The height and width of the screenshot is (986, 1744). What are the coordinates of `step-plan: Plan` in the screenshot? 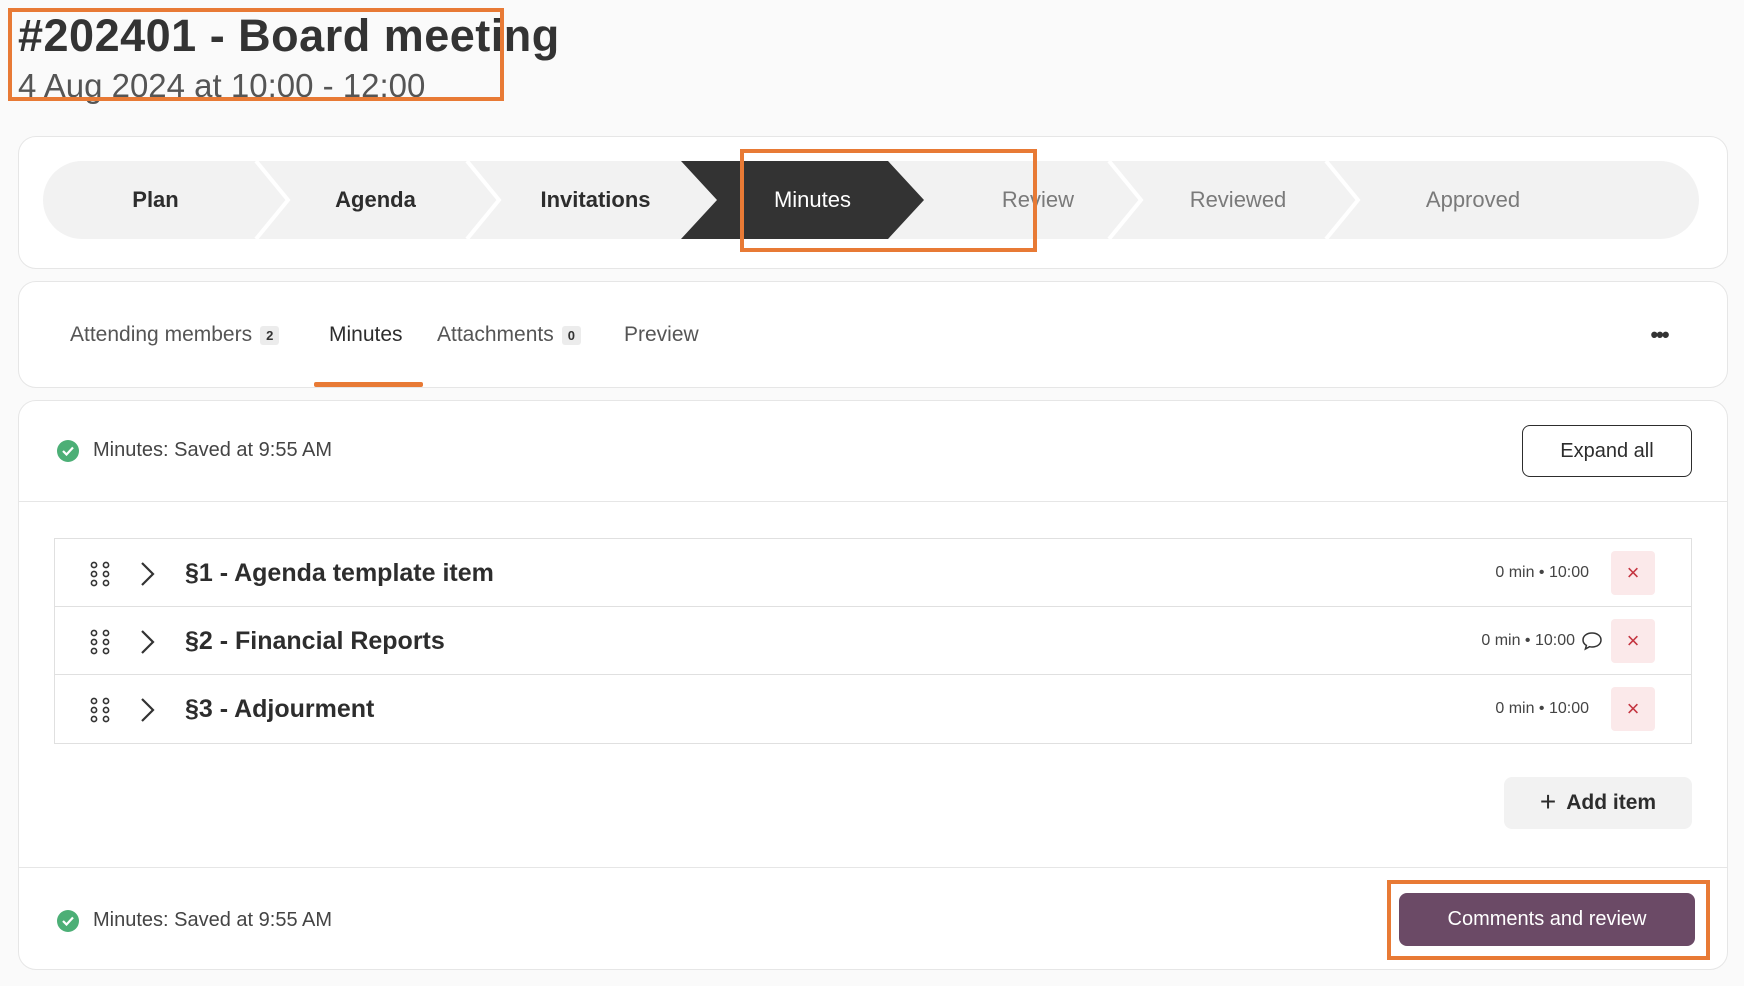 It's located at (155, 200).